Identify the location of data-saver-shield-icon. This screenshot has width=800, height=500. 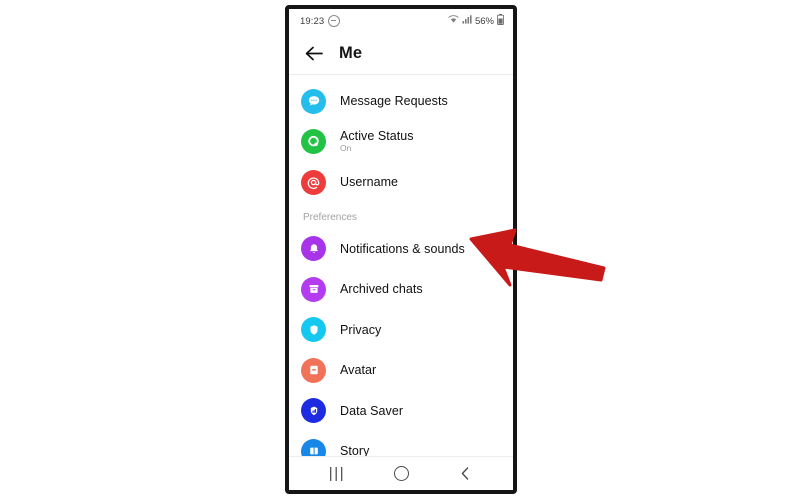
(313, 411).